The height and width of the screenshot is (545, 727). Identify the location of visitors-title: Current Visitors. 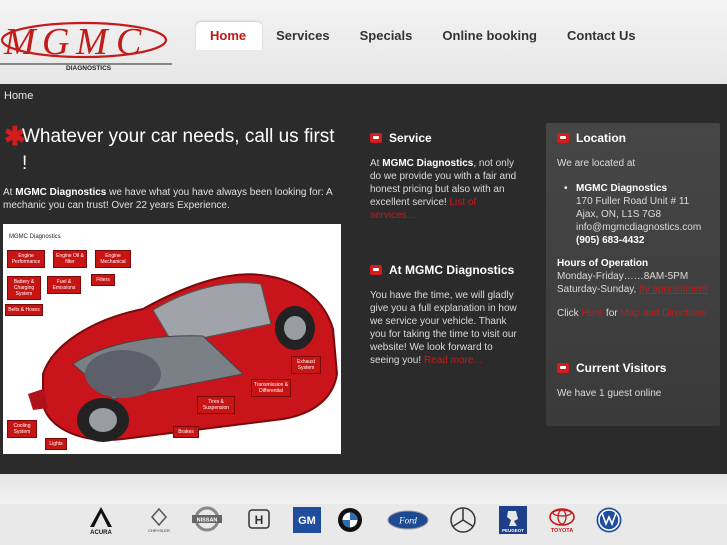
(621, 368).